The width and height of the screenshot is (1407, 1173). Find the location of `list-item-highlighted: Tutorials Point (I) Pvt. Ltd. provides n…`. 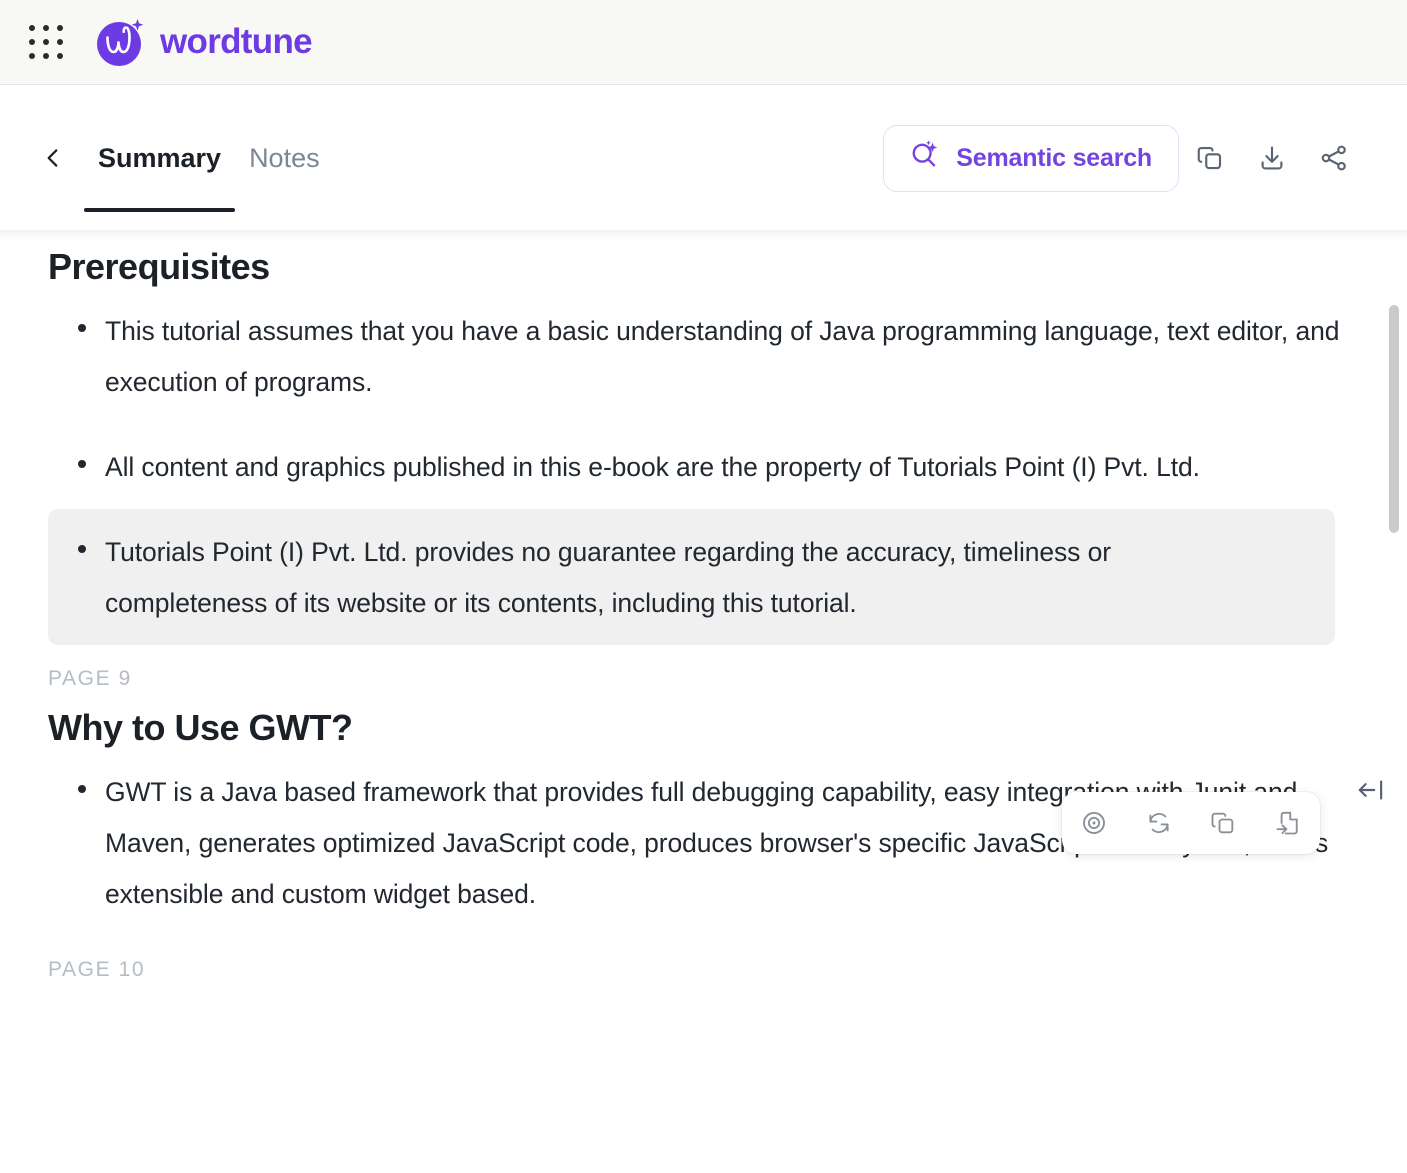

list-item-highlighted: Tutorials Point (I) Pvt. Ltd. provides n… is located at coordinates (691, 577).